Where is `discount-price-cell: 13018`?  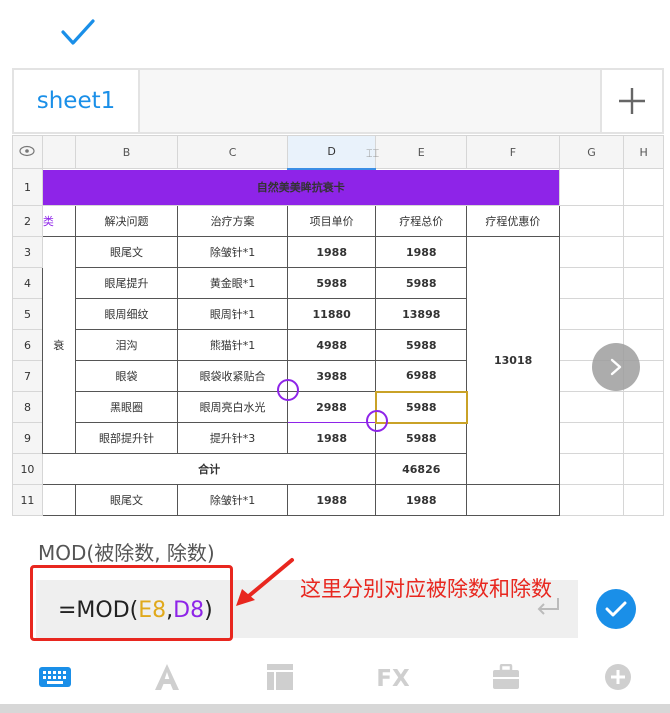
discount-price-cell: 13018 is located at coordinates (513, 360).